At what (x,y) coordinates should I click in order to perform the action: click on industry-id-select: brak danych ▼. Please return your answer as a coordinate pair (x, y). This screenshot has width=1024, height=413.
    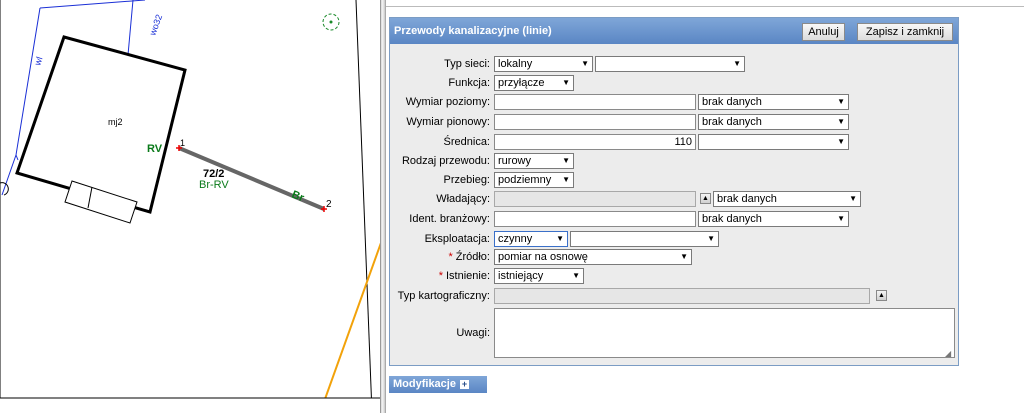
    Looking at the image, I should click on (773, 219).